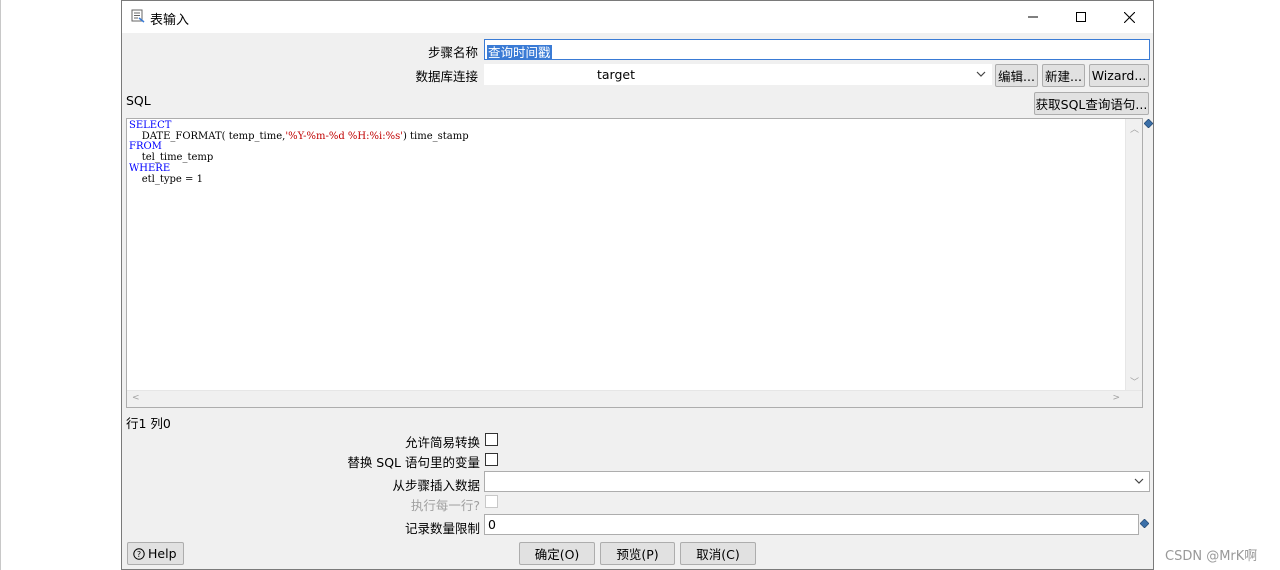 This screenshot has height=570, width=1280. What do you see at coordinates (150, 168) in the screenshot?
I see `sql-keyword: WHERE` at bounding box center [150, 168].